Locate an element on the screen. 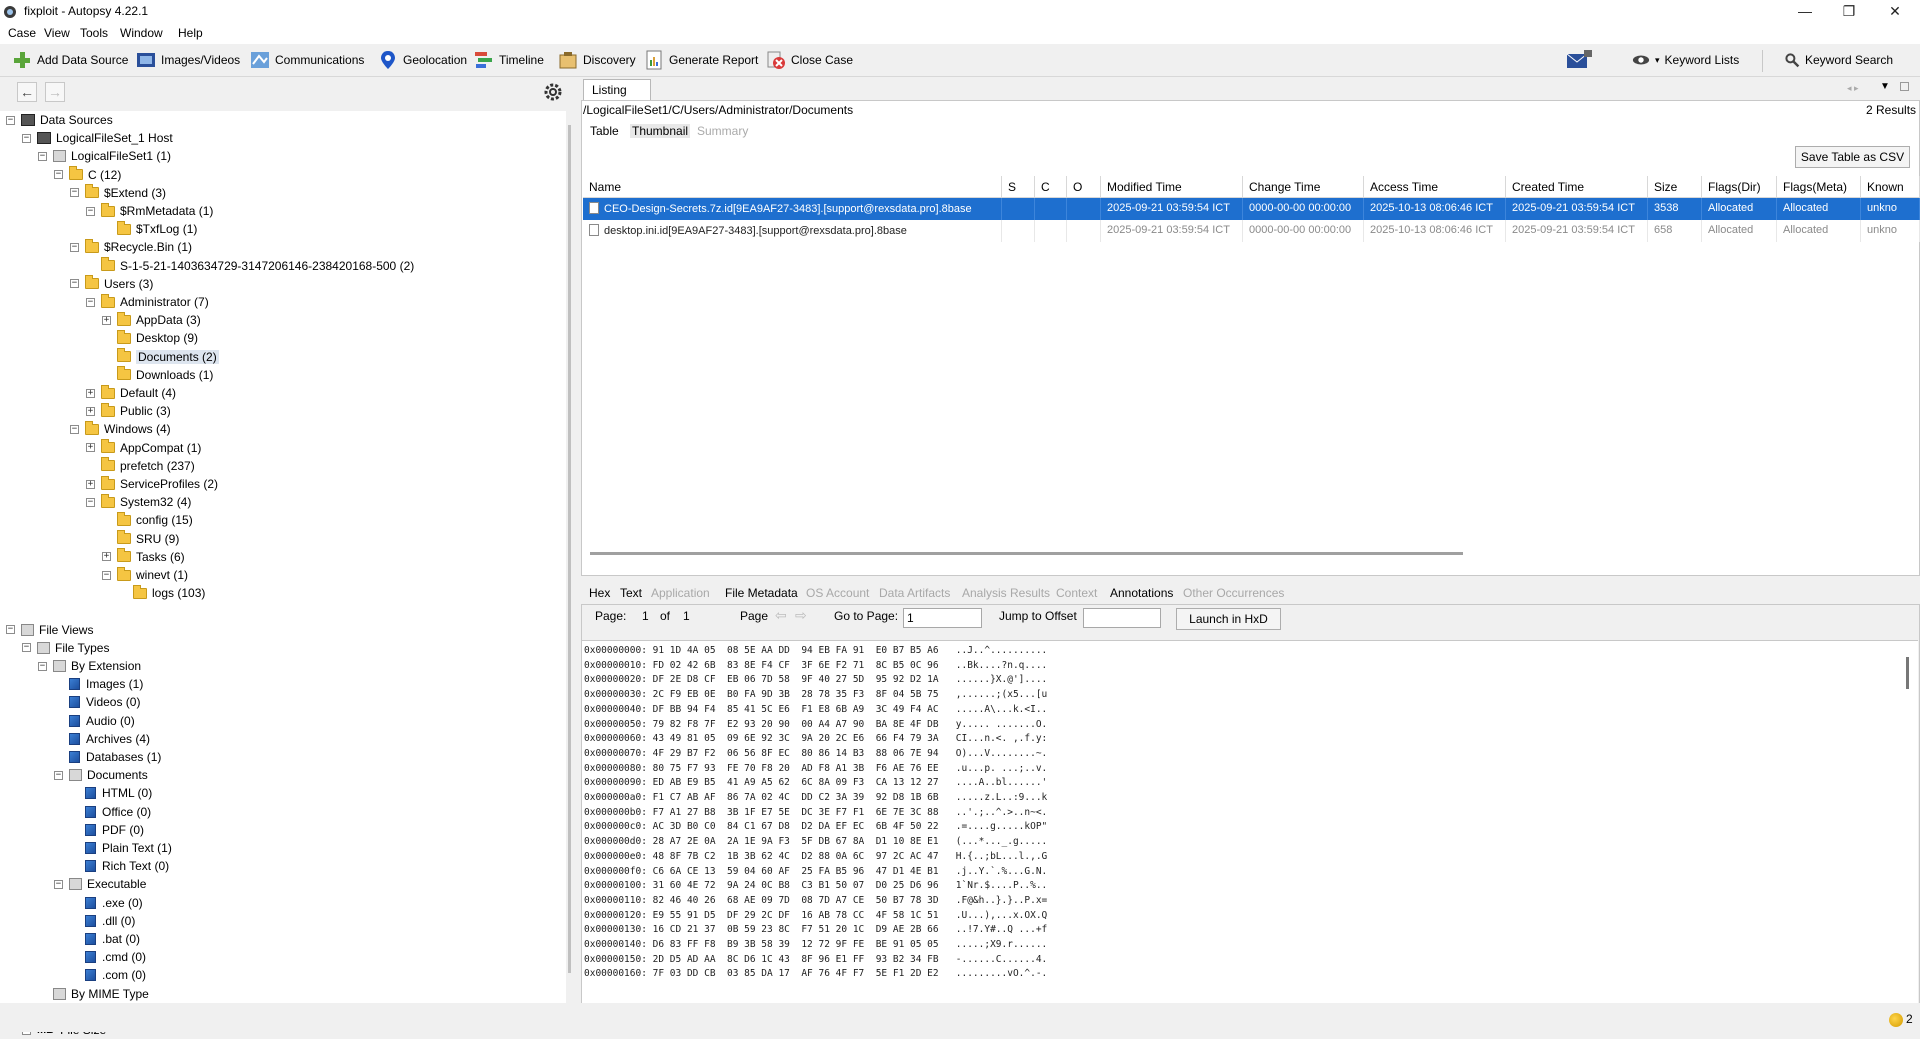 The height and width of the screenshot is (1039, 1920). tab-file-metadata: File Metadata is located at coordinates (761, 593).